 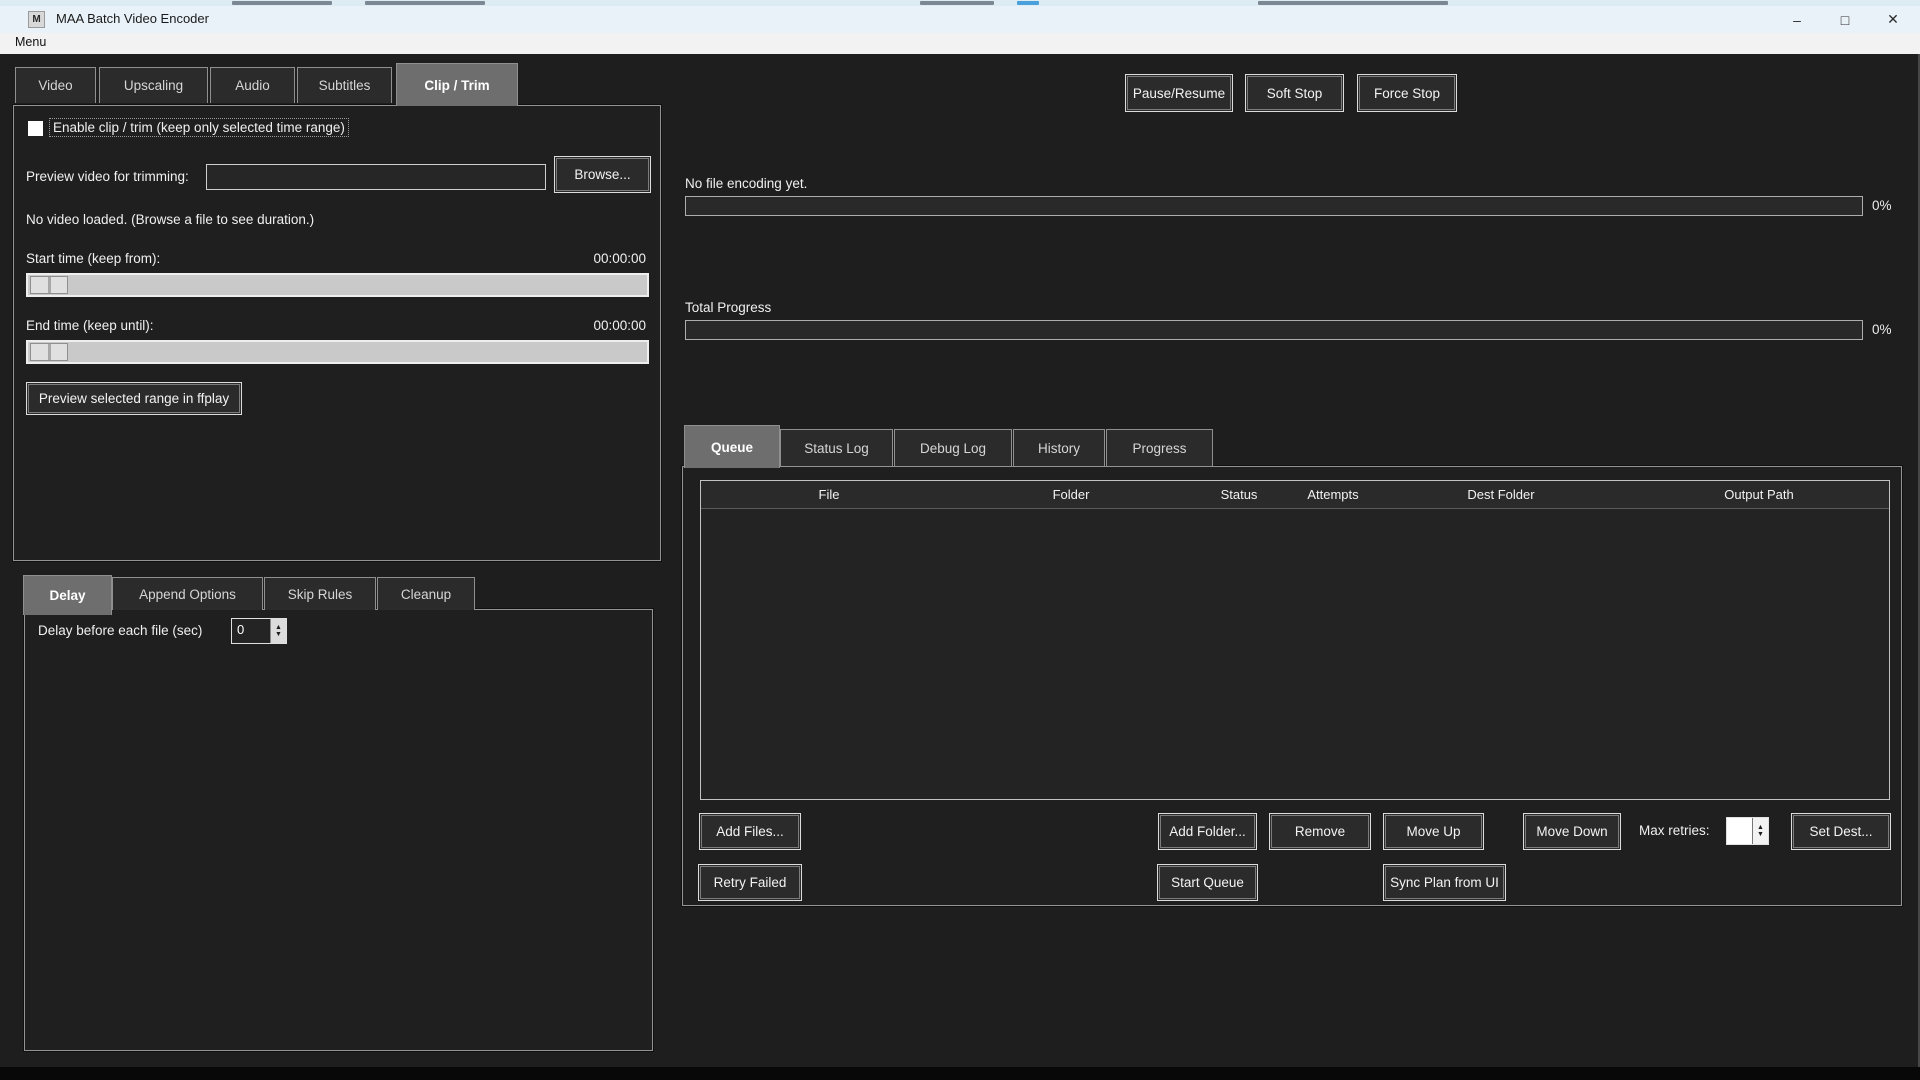 What do you see at coordinates (241, 629) in the screenshot?
I see `delay-value: 0` at bounding box center [241, 629].